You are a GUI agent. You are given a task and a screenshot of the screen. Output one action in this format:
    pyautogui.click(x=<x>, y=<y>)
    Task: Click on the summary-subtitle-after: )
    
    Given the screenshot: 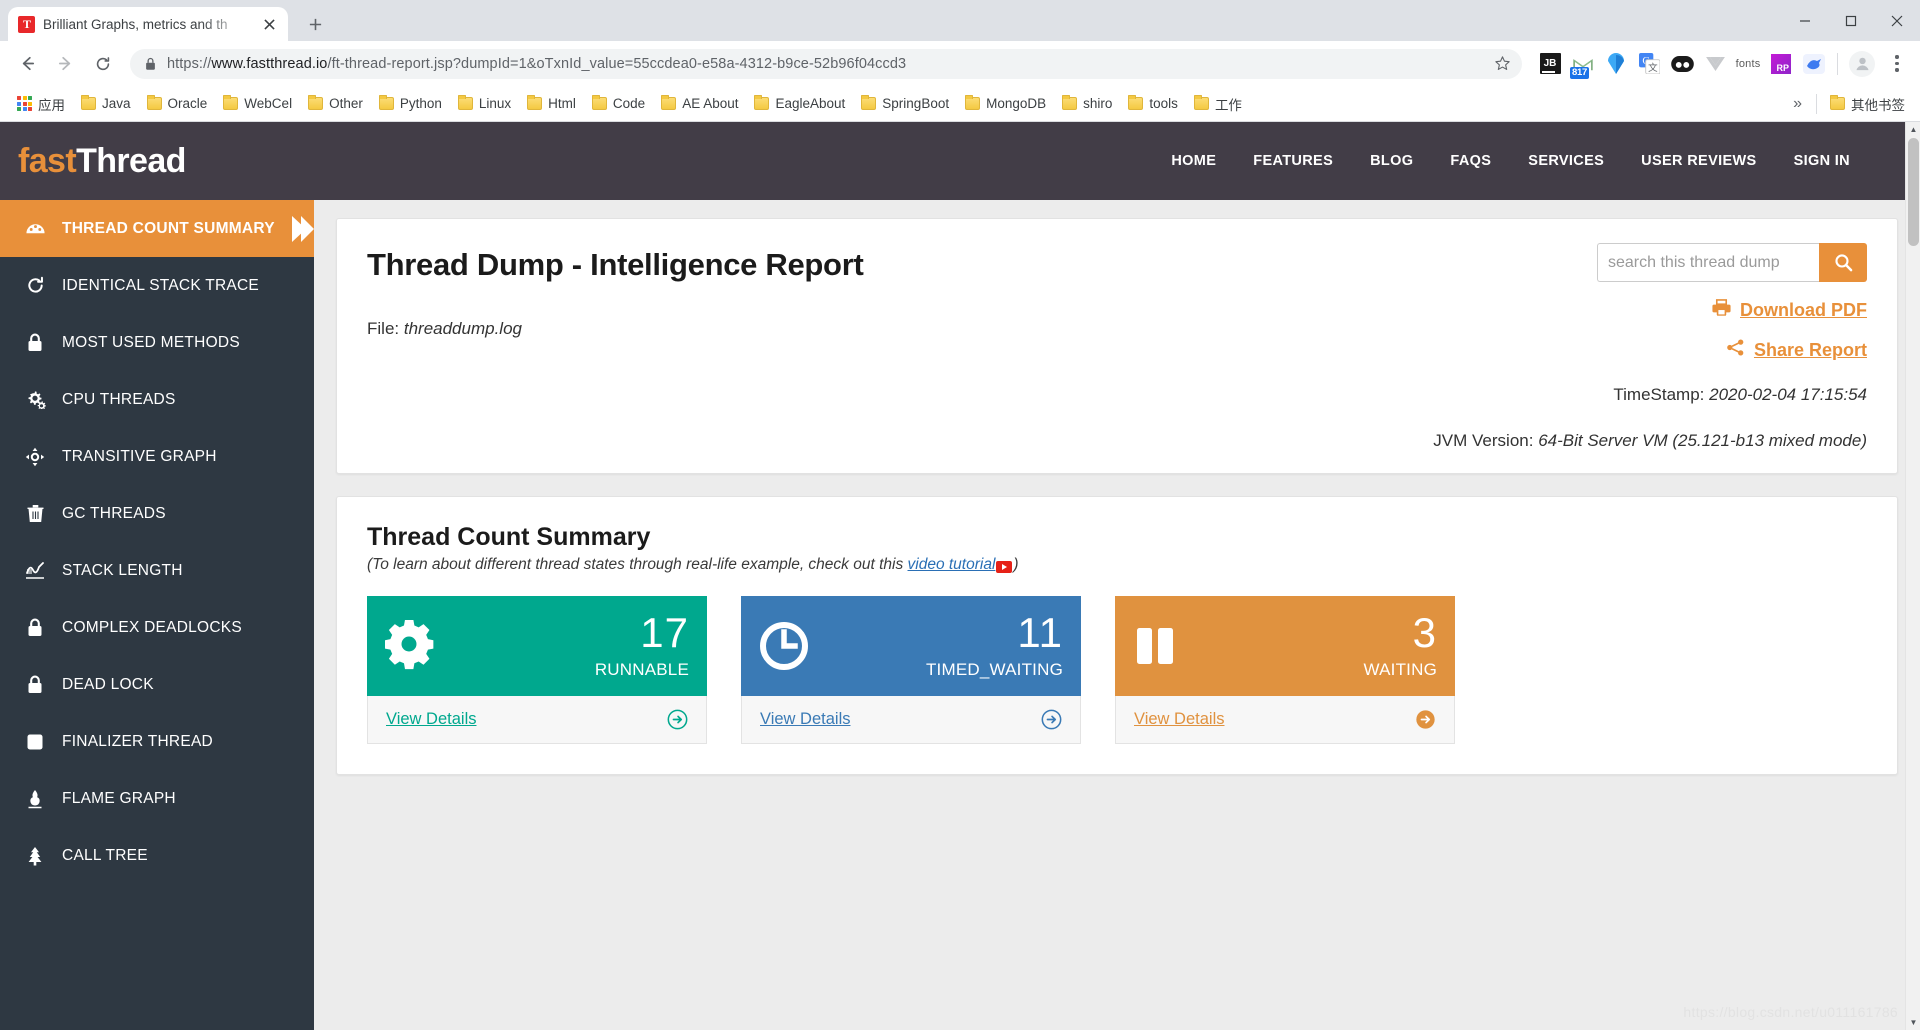 What is the action you would take?
    pyautogui.click(x=1016, y=564)
    